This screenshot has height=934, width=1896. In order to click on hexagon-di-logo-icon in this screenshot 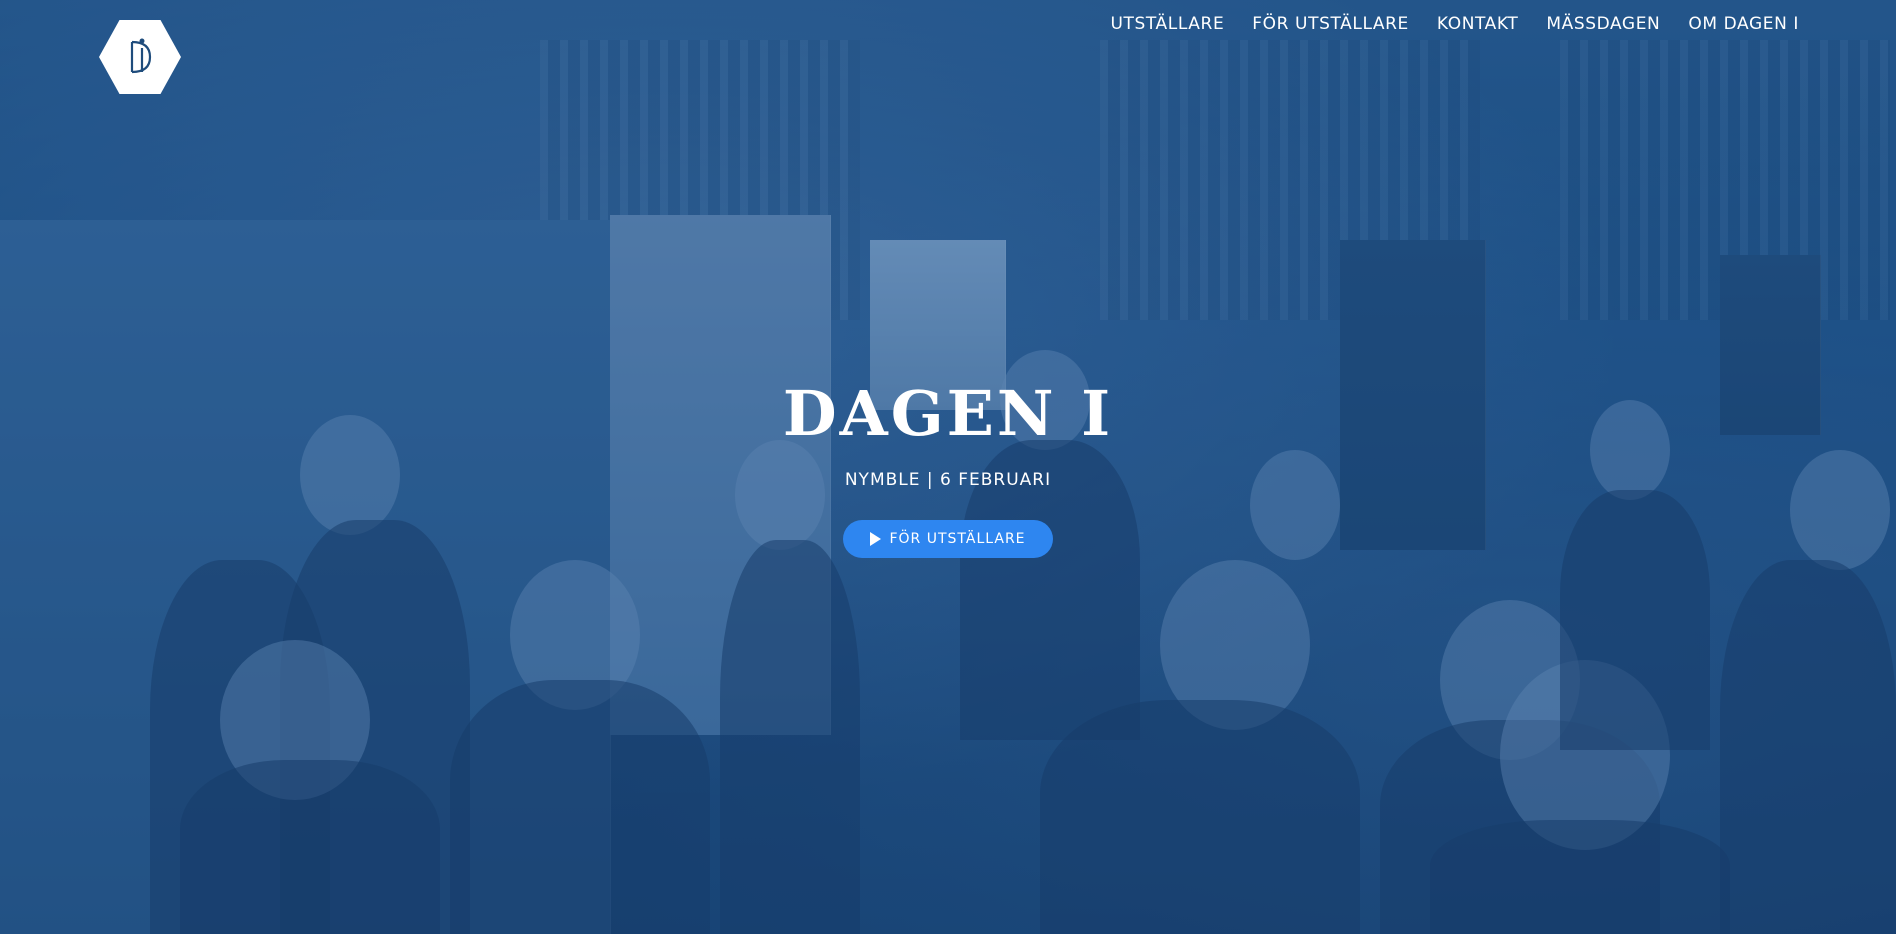, I will do `click(141, 56)`.